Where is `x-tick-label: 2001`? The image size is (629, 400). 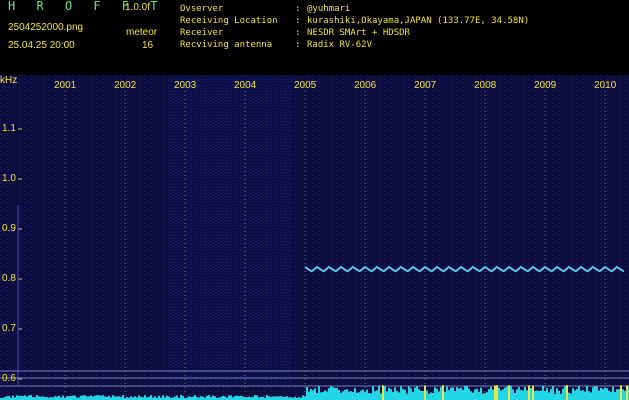 x-tick-label: 2001 is located at coordinates (65, 85).